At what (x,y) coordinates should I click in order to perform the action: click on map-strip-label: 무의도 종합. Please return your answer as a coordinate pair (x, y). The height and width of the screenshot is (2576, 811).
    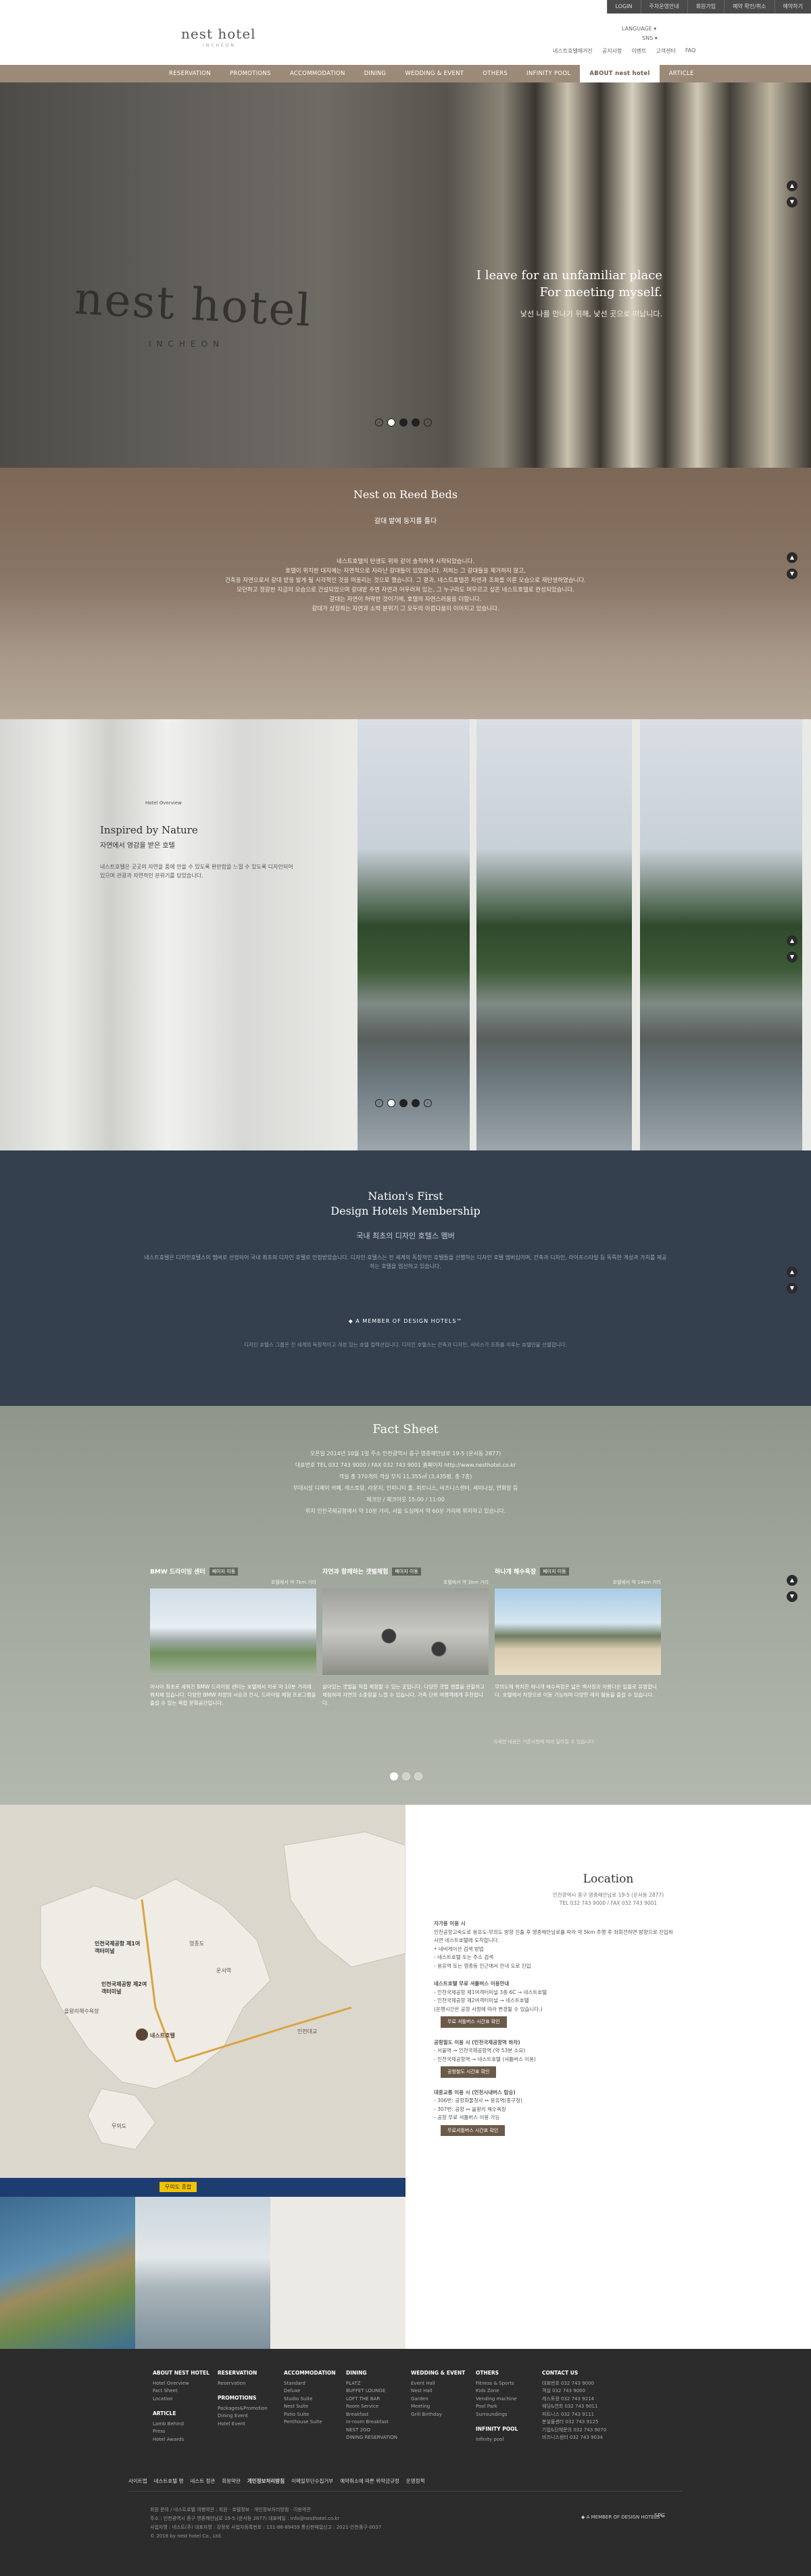
    Looking at the image, I should click on (178, 2187).